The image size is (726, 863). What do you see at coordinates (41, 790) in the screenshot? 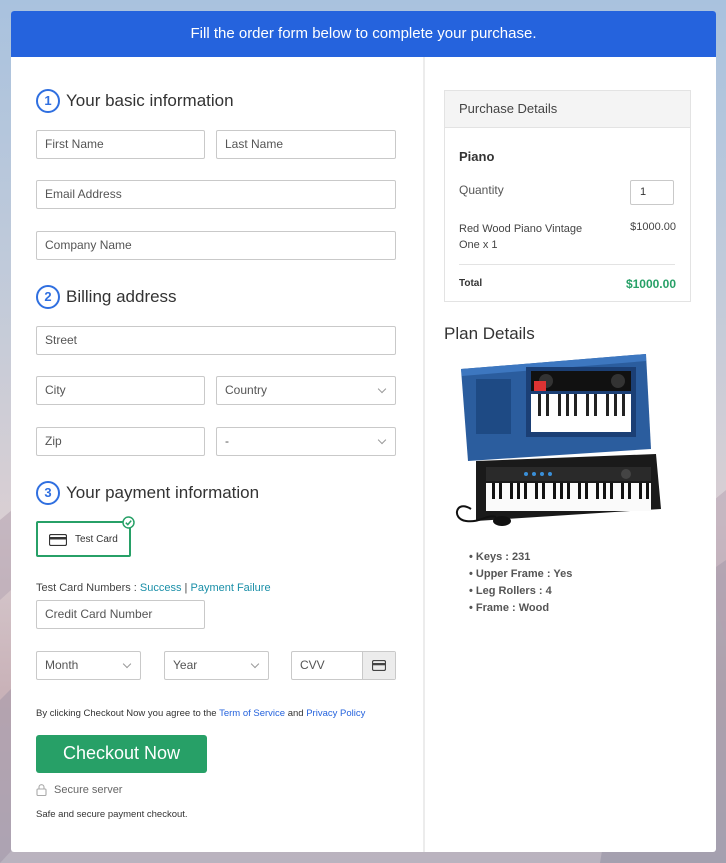
I see `lock-icon` at bounding box center [41, 790].